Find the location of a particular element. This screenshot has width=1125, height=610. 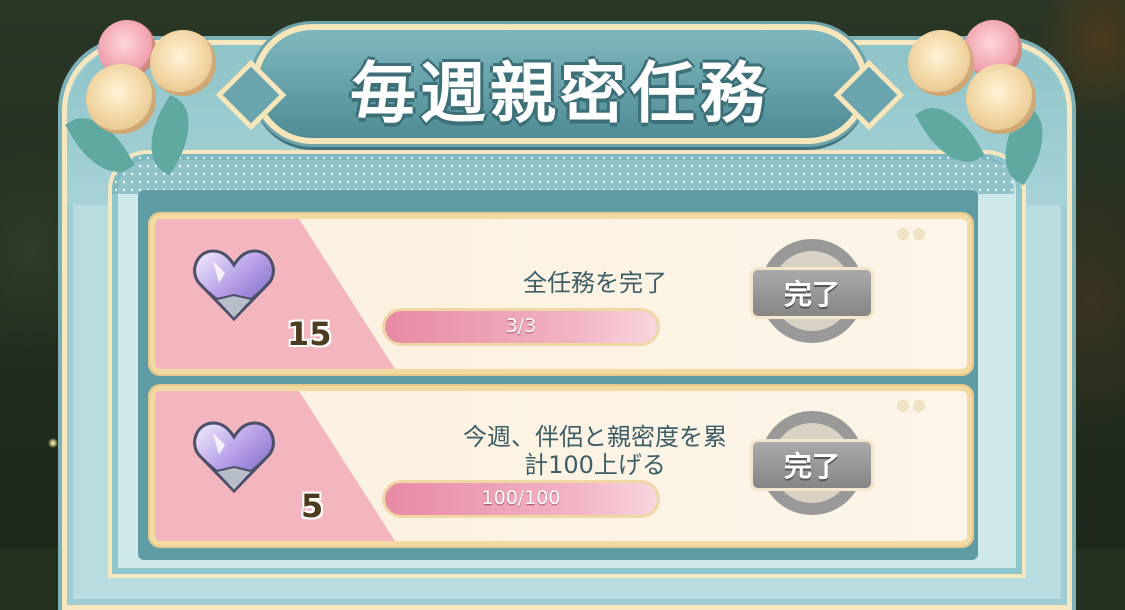

title-banner: 毎週親密任務 is located at coordinates (560, 84).